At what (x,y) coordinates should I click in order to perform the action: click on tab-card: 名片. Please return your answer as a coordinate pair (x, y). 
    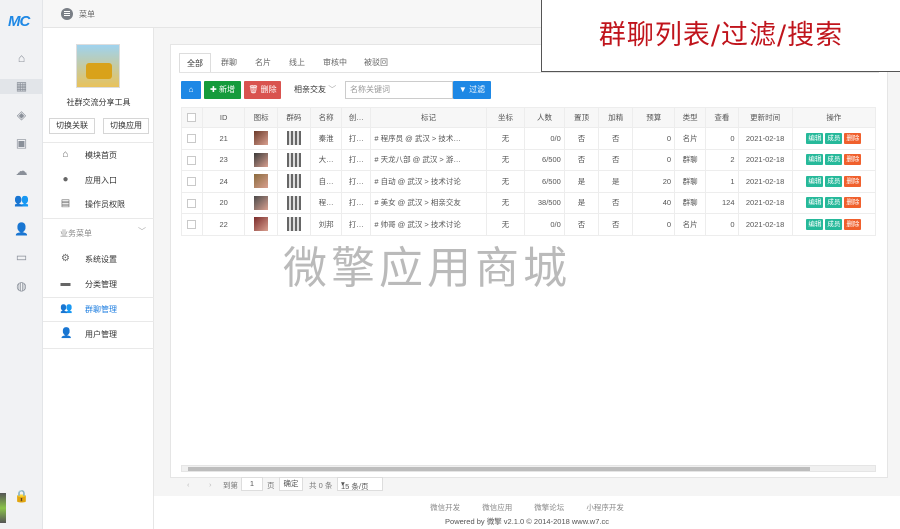
    Looking at the image, I should click on (263, 63).